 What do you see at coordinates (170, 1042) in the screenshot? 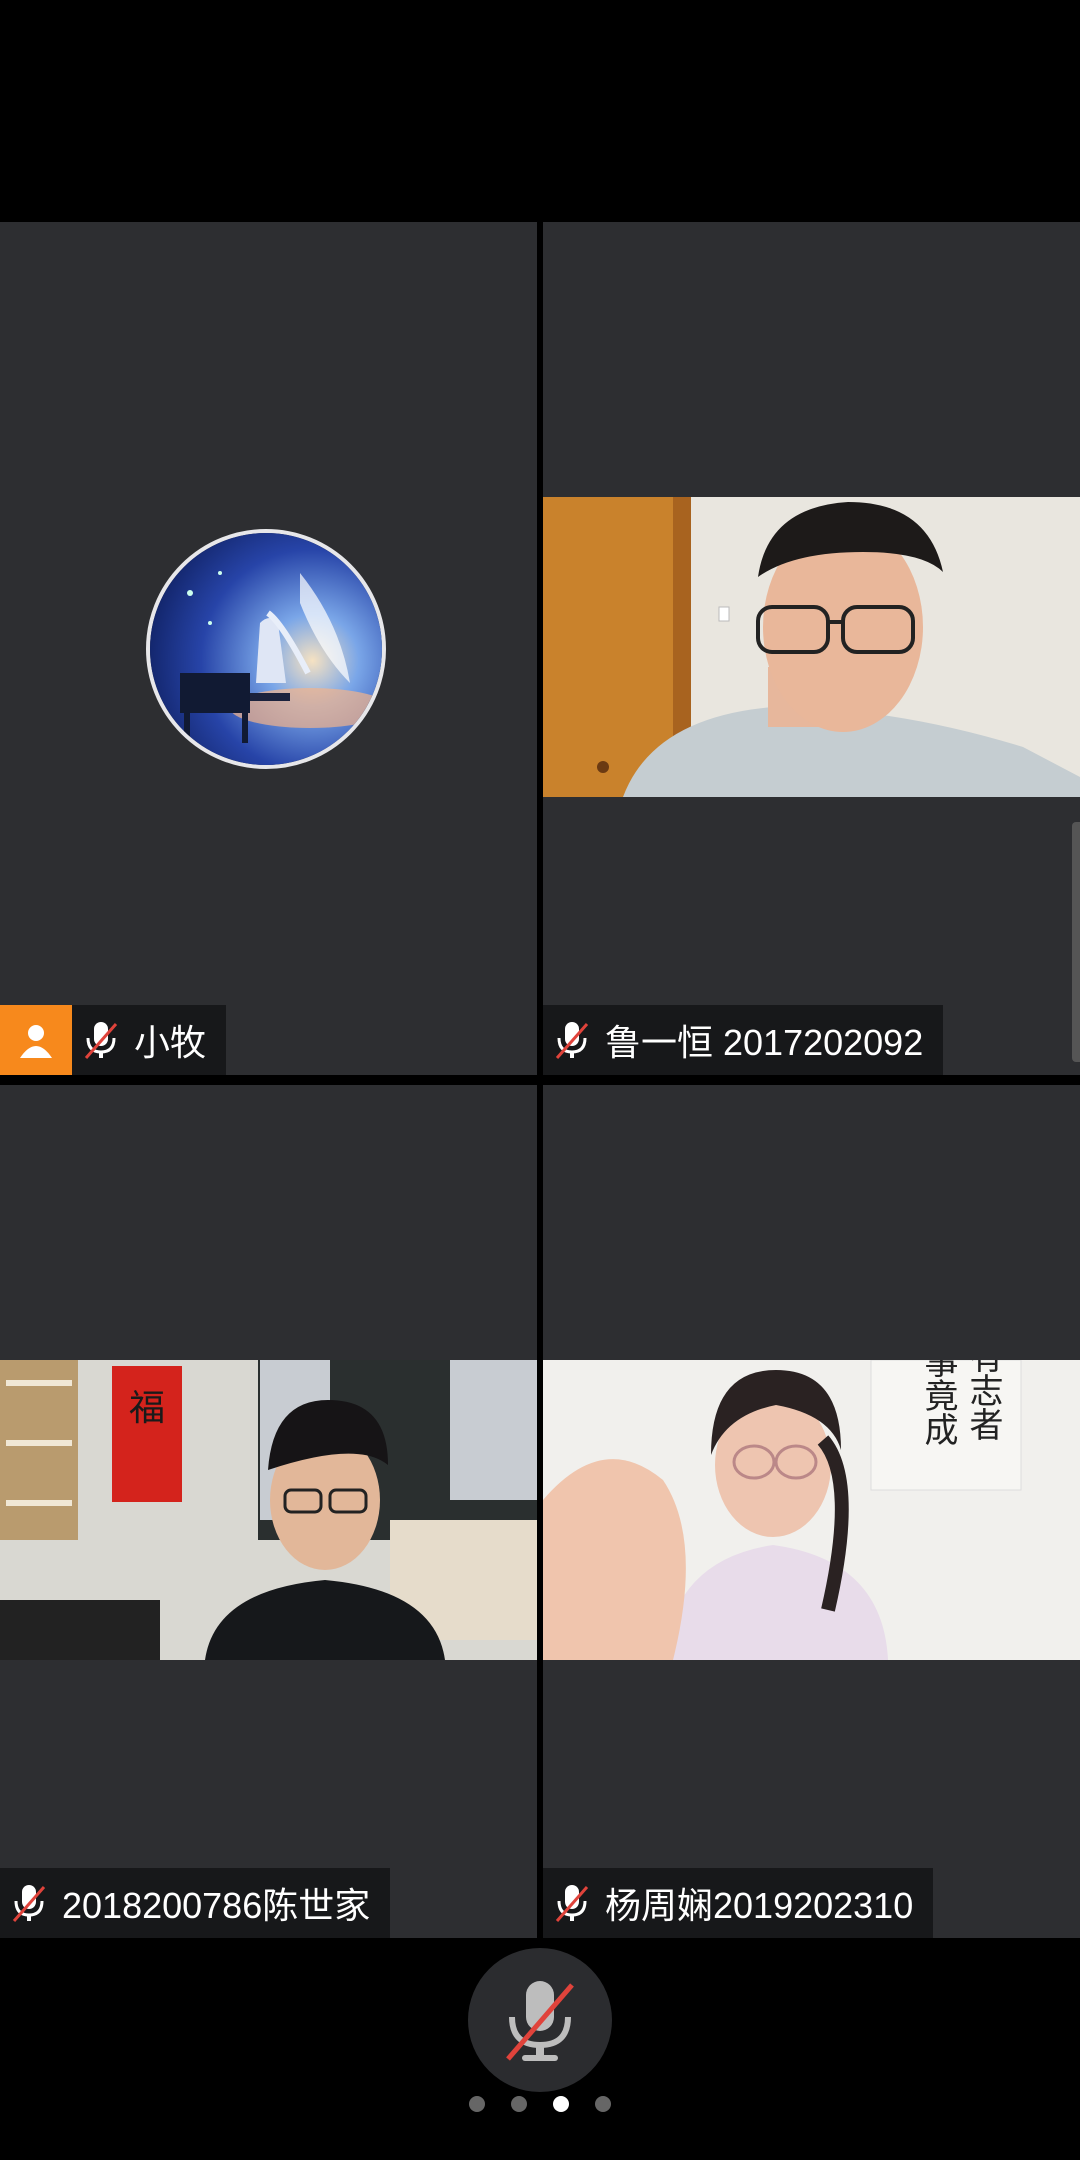
I see `participant-name: 小牧` at bounding box center [170, 1042].